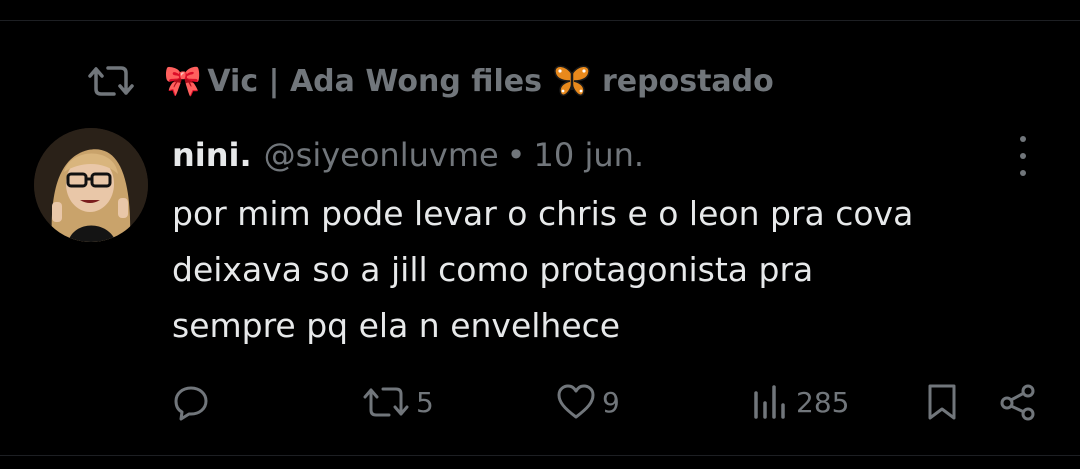 This screenshot has height=469, width=1080. I want to click on tweet-header: nini. @siyeonluvme • 10 jun., so click(408, 155).